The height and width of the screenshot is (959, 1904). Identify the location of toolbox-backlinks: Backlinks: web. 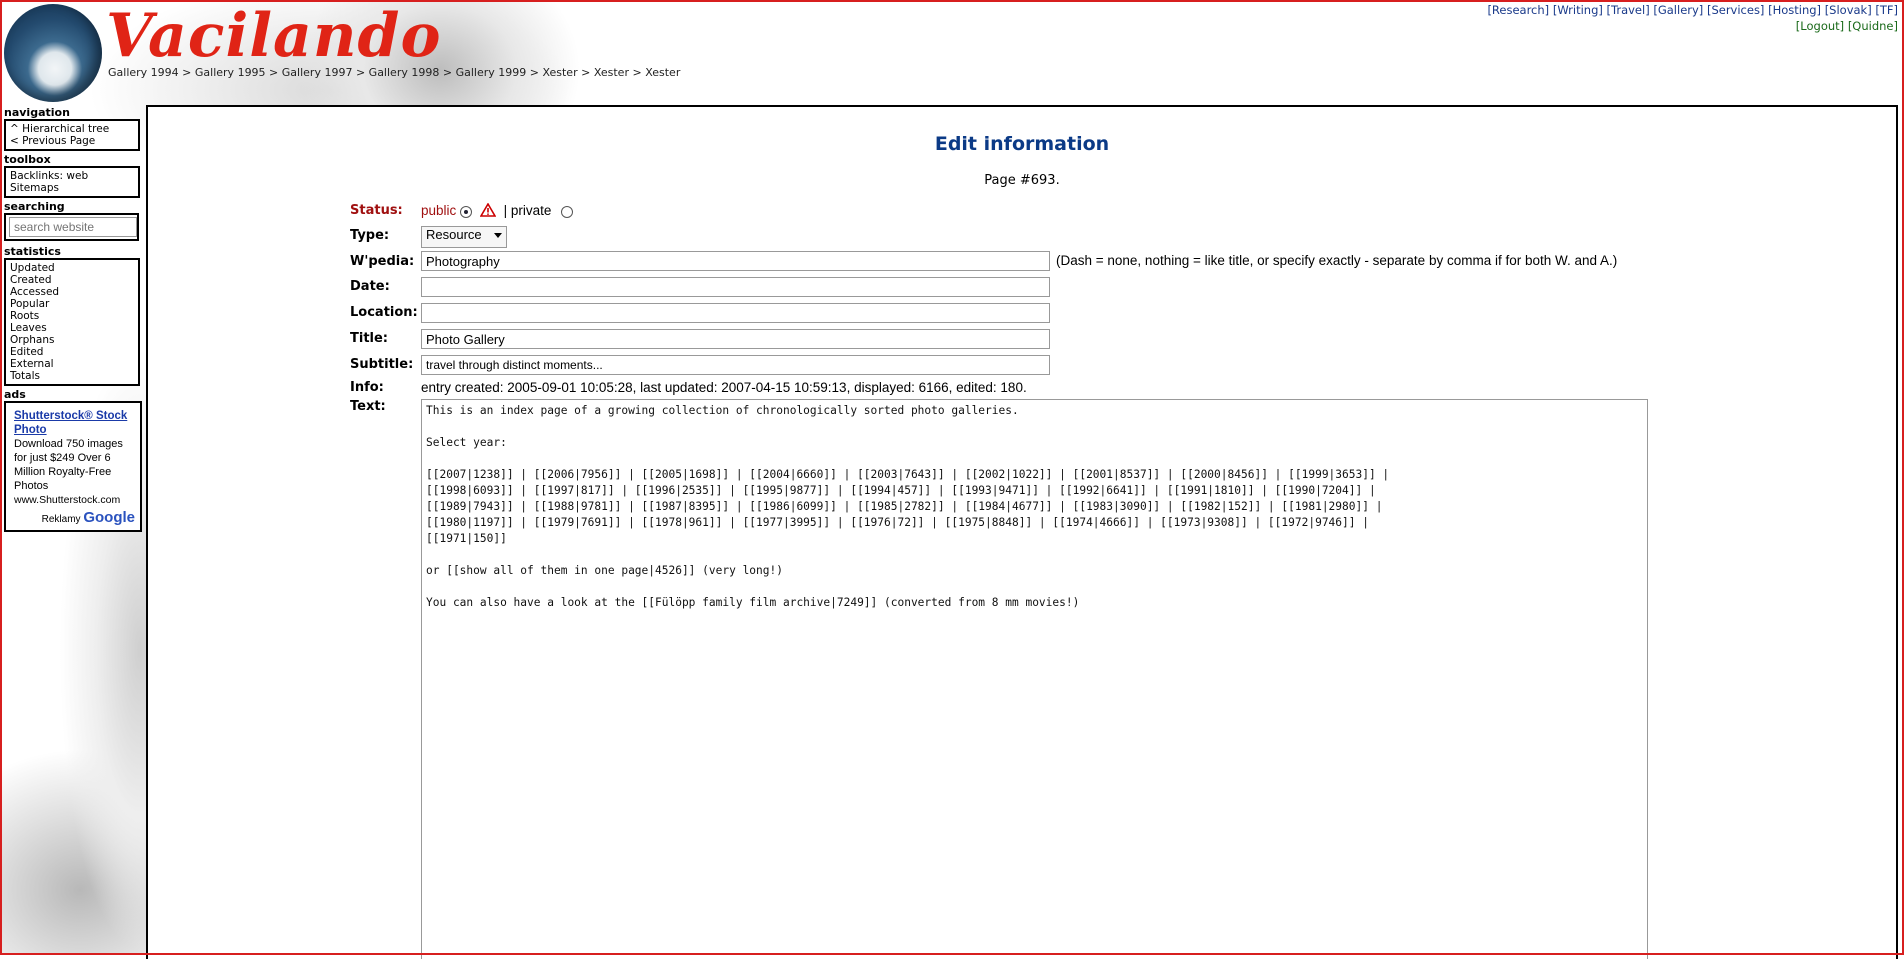
(72, 176).